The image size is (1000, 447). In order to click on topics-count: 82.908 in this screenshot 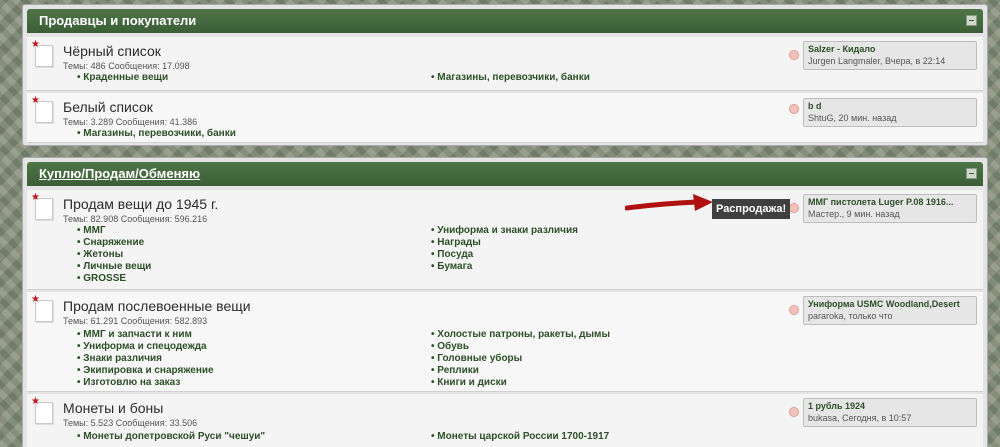, I will do `click(104, 219)`.